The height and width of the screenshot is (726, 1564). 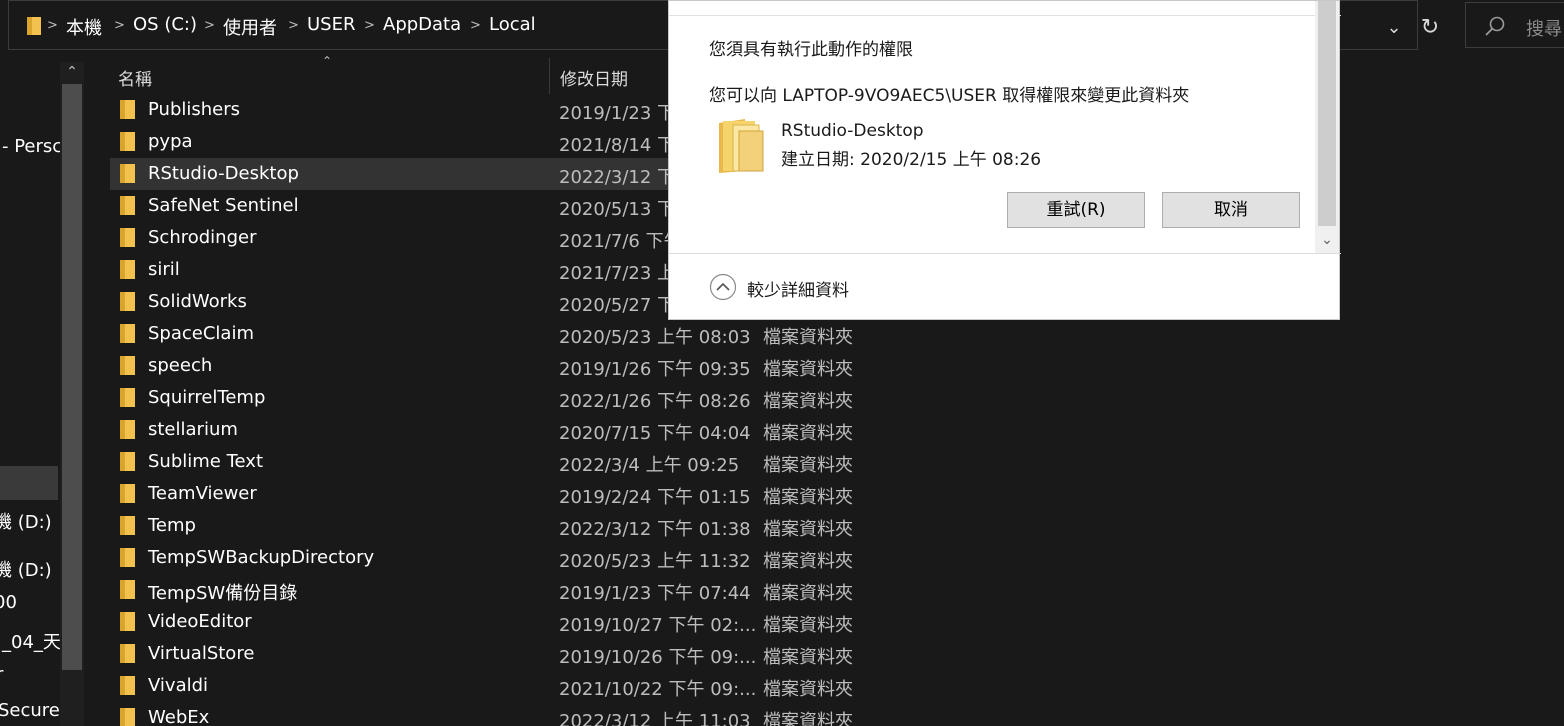 I want to click on search-input: 搜尋, so click(x=1514, y=25).